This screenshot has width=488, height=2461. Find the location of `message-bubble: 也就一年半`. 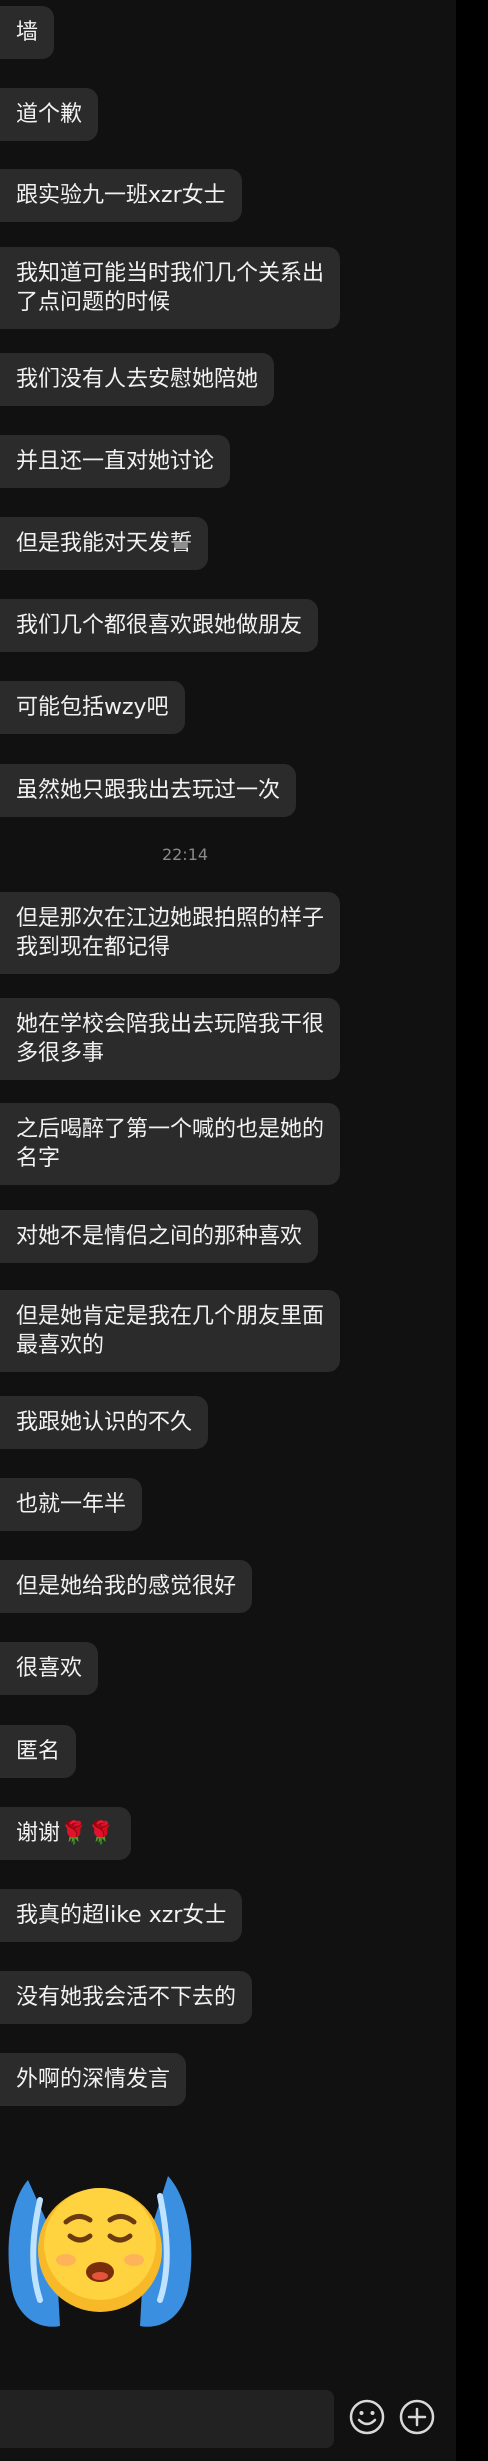

message-bubble: 也就一年半 is located at coordinates (71, 1504).